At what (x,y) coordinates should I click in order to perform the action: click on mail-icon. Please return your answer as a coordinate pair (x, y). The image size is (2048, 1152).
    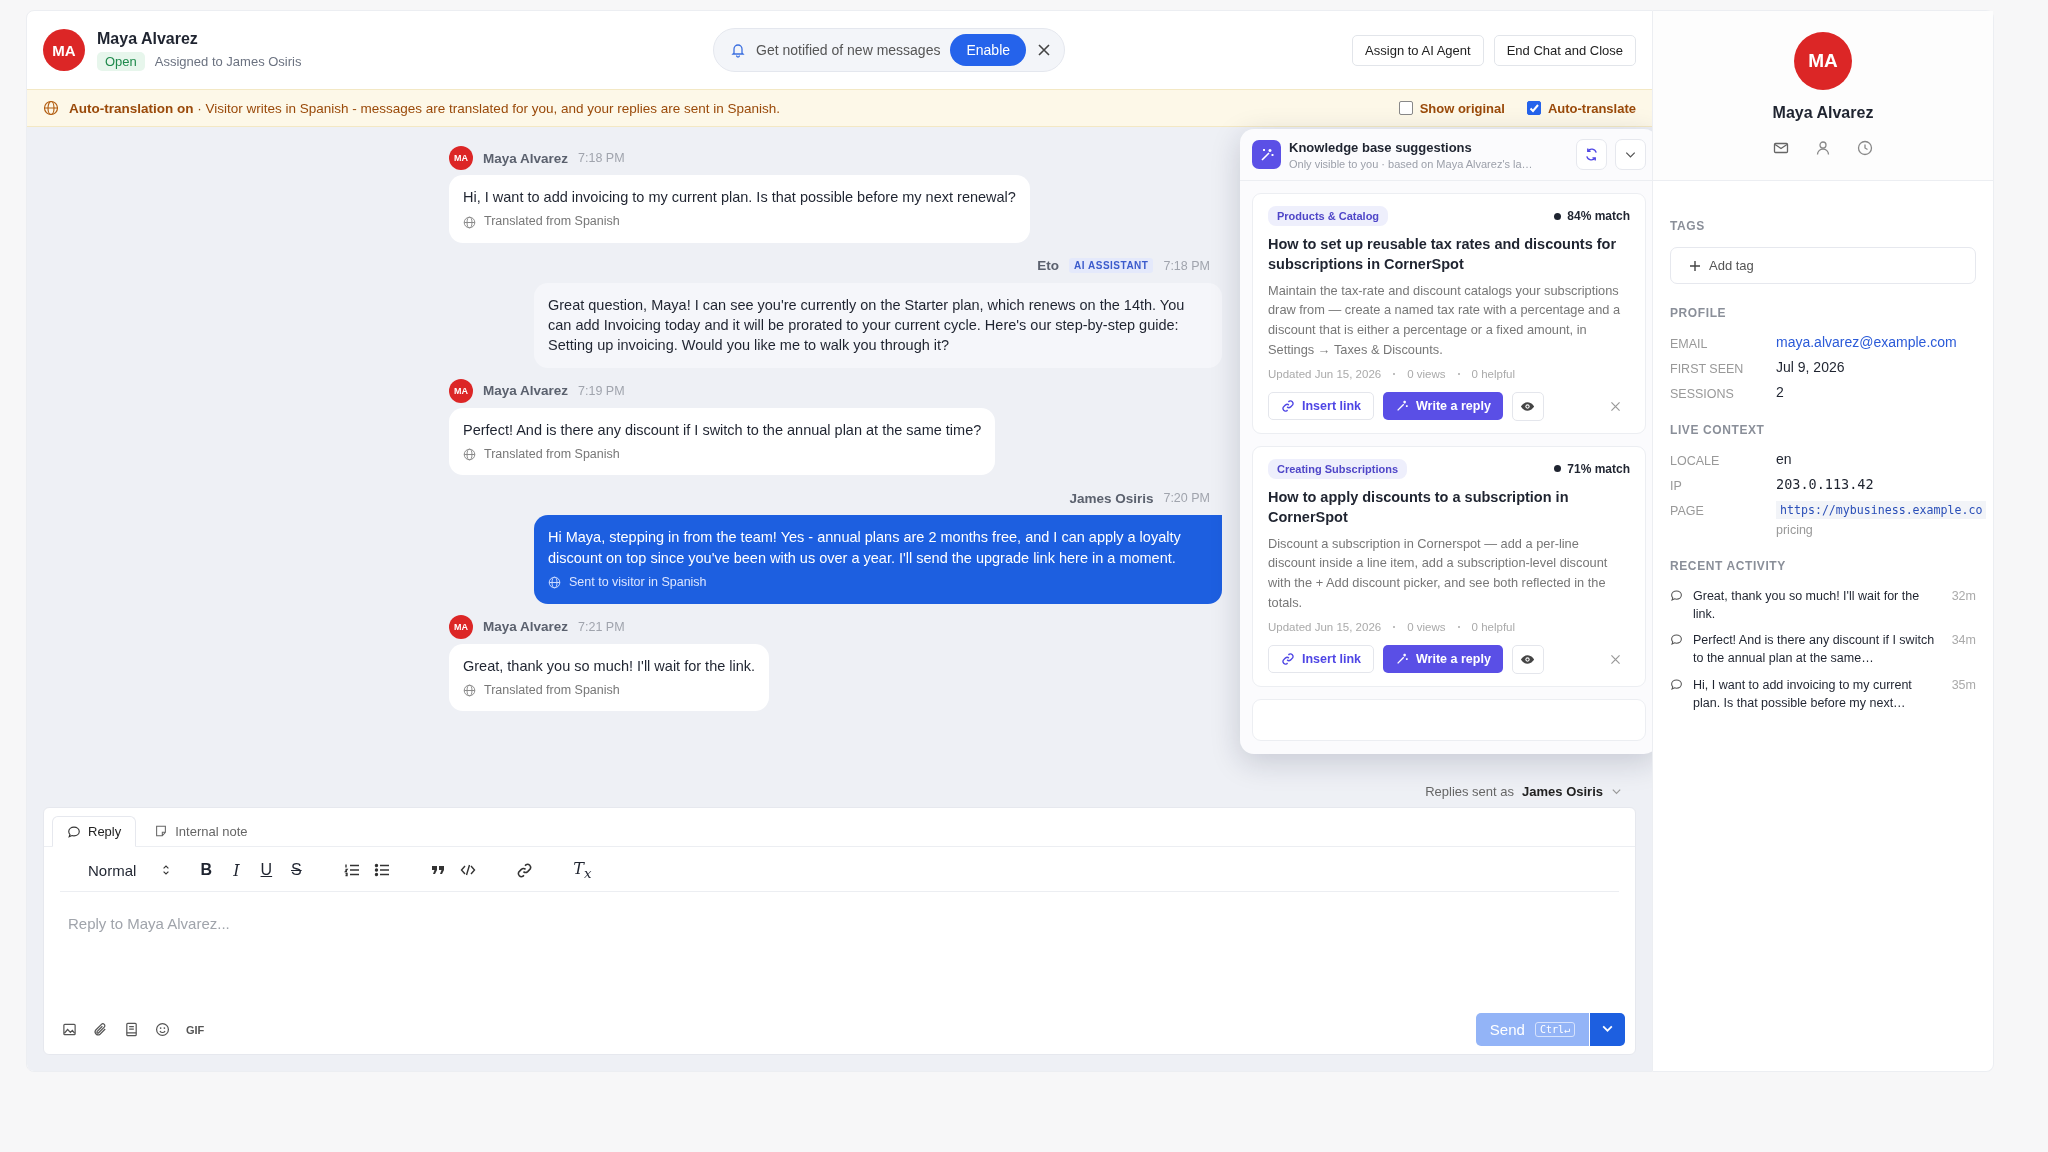
    Looking at the image, I should click on (1781, 148).